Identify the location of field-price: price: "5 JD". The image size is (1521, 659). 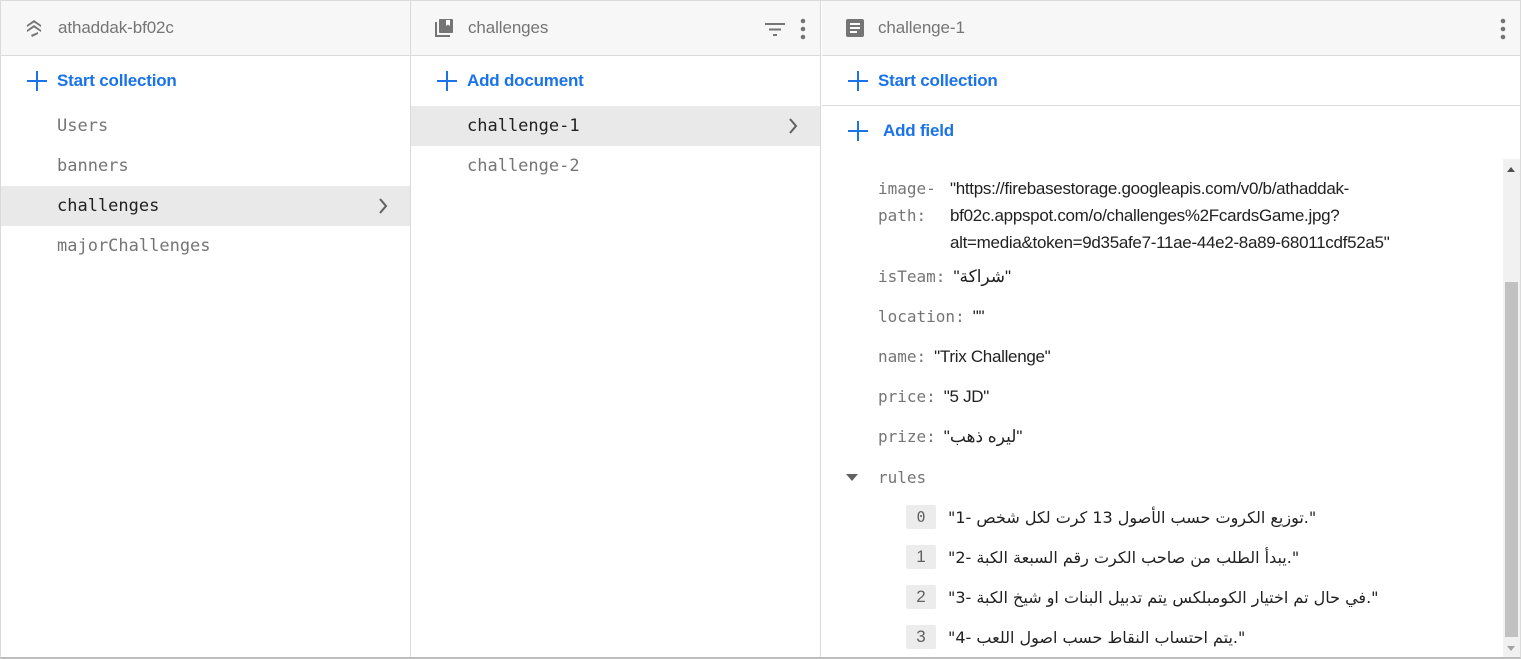
(933, 397).